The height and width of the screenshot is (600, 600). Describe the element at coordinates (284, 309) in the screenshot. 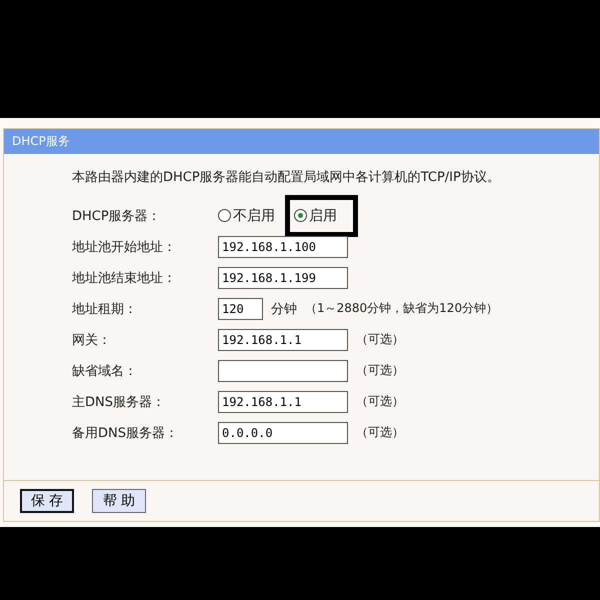

I see `unit-text: 分钟` at that location.